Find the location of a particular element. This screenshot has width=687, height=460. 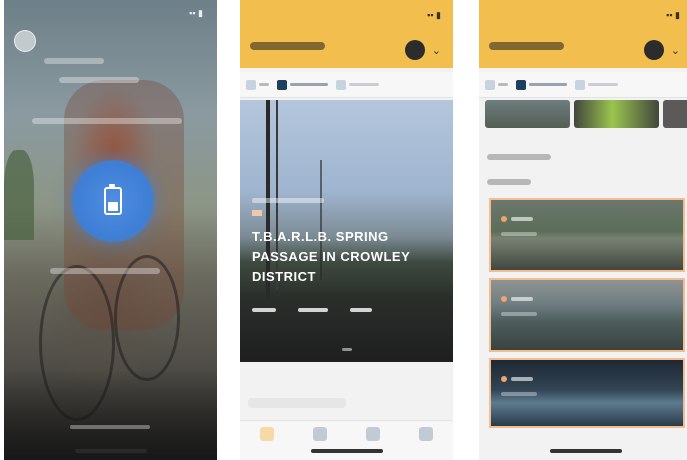

bottom-gradient is located at coordinates (110, 415).